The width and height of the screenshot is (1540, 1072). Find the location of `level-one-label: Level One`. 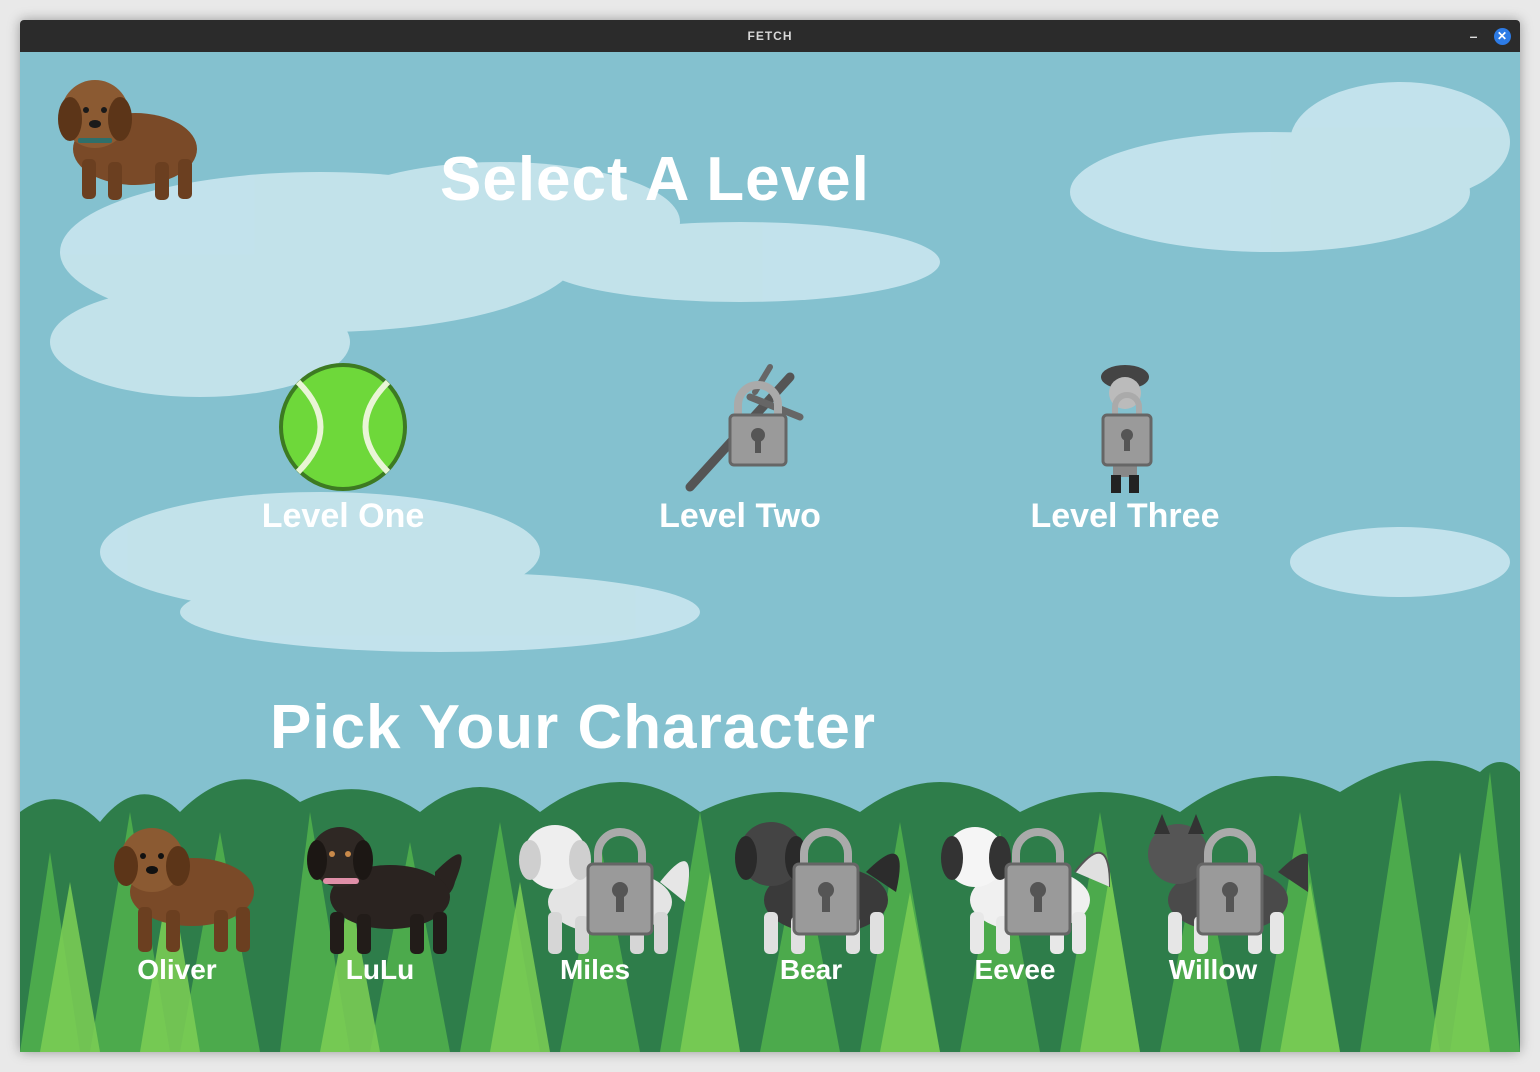

level-one-label: Level One is located at coordinates (343, 516).